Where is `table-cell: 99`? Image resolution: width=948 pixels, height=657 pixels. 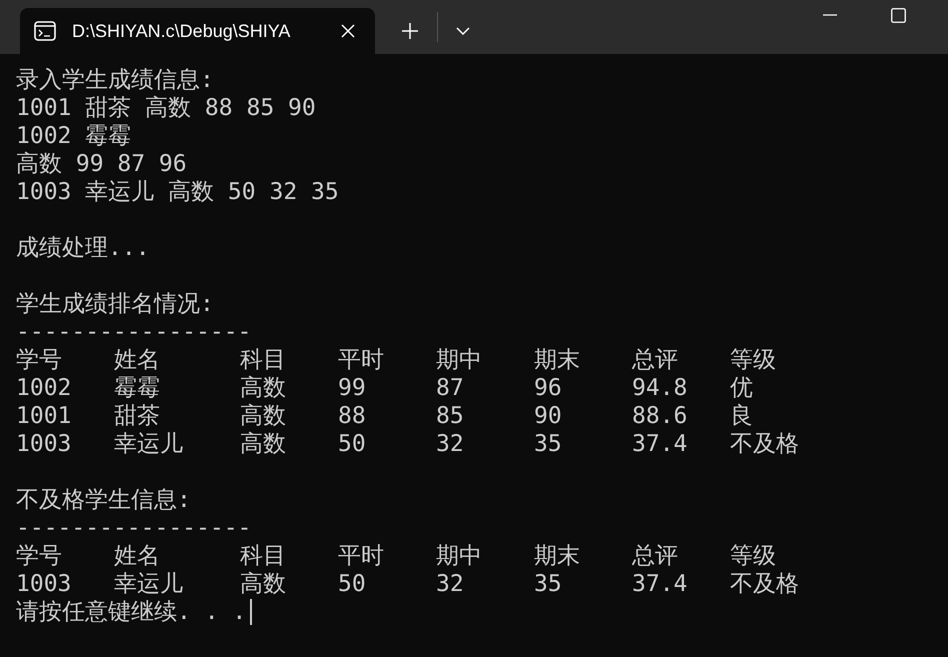 table-cell: 99 is located at coordinates (352, 388).